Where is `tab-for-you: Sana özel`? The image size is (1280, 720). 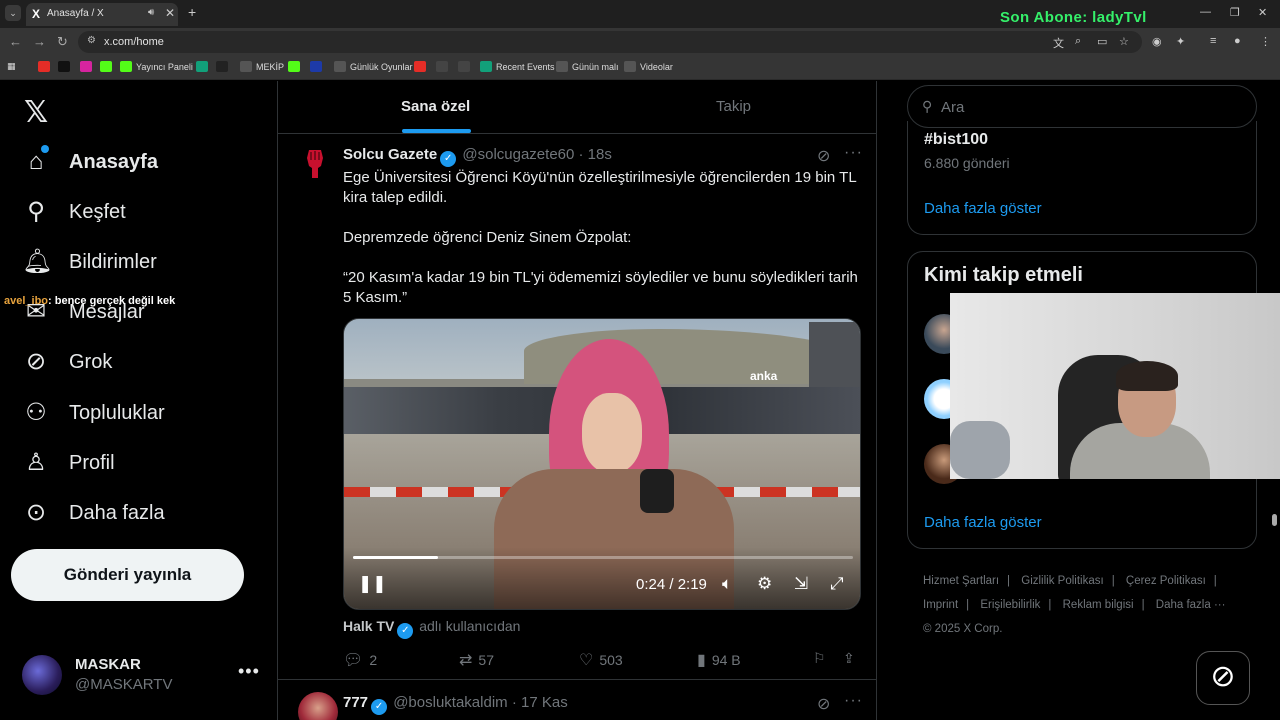 tab-for-you: Sana özel is located at coordinates (435, 106).